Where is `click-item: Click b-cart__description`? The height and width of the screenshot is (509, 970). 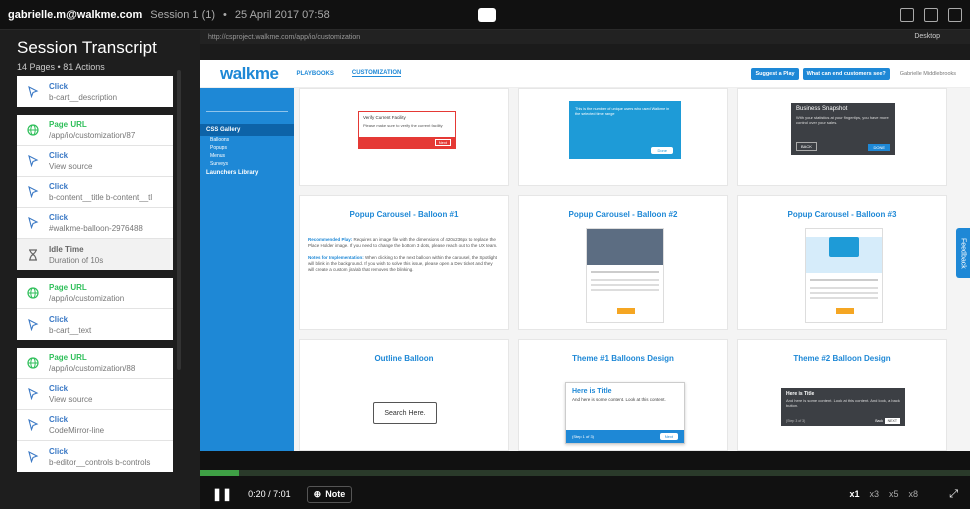
click-item: Click b-cart__description is located at coordinates (95, 91).